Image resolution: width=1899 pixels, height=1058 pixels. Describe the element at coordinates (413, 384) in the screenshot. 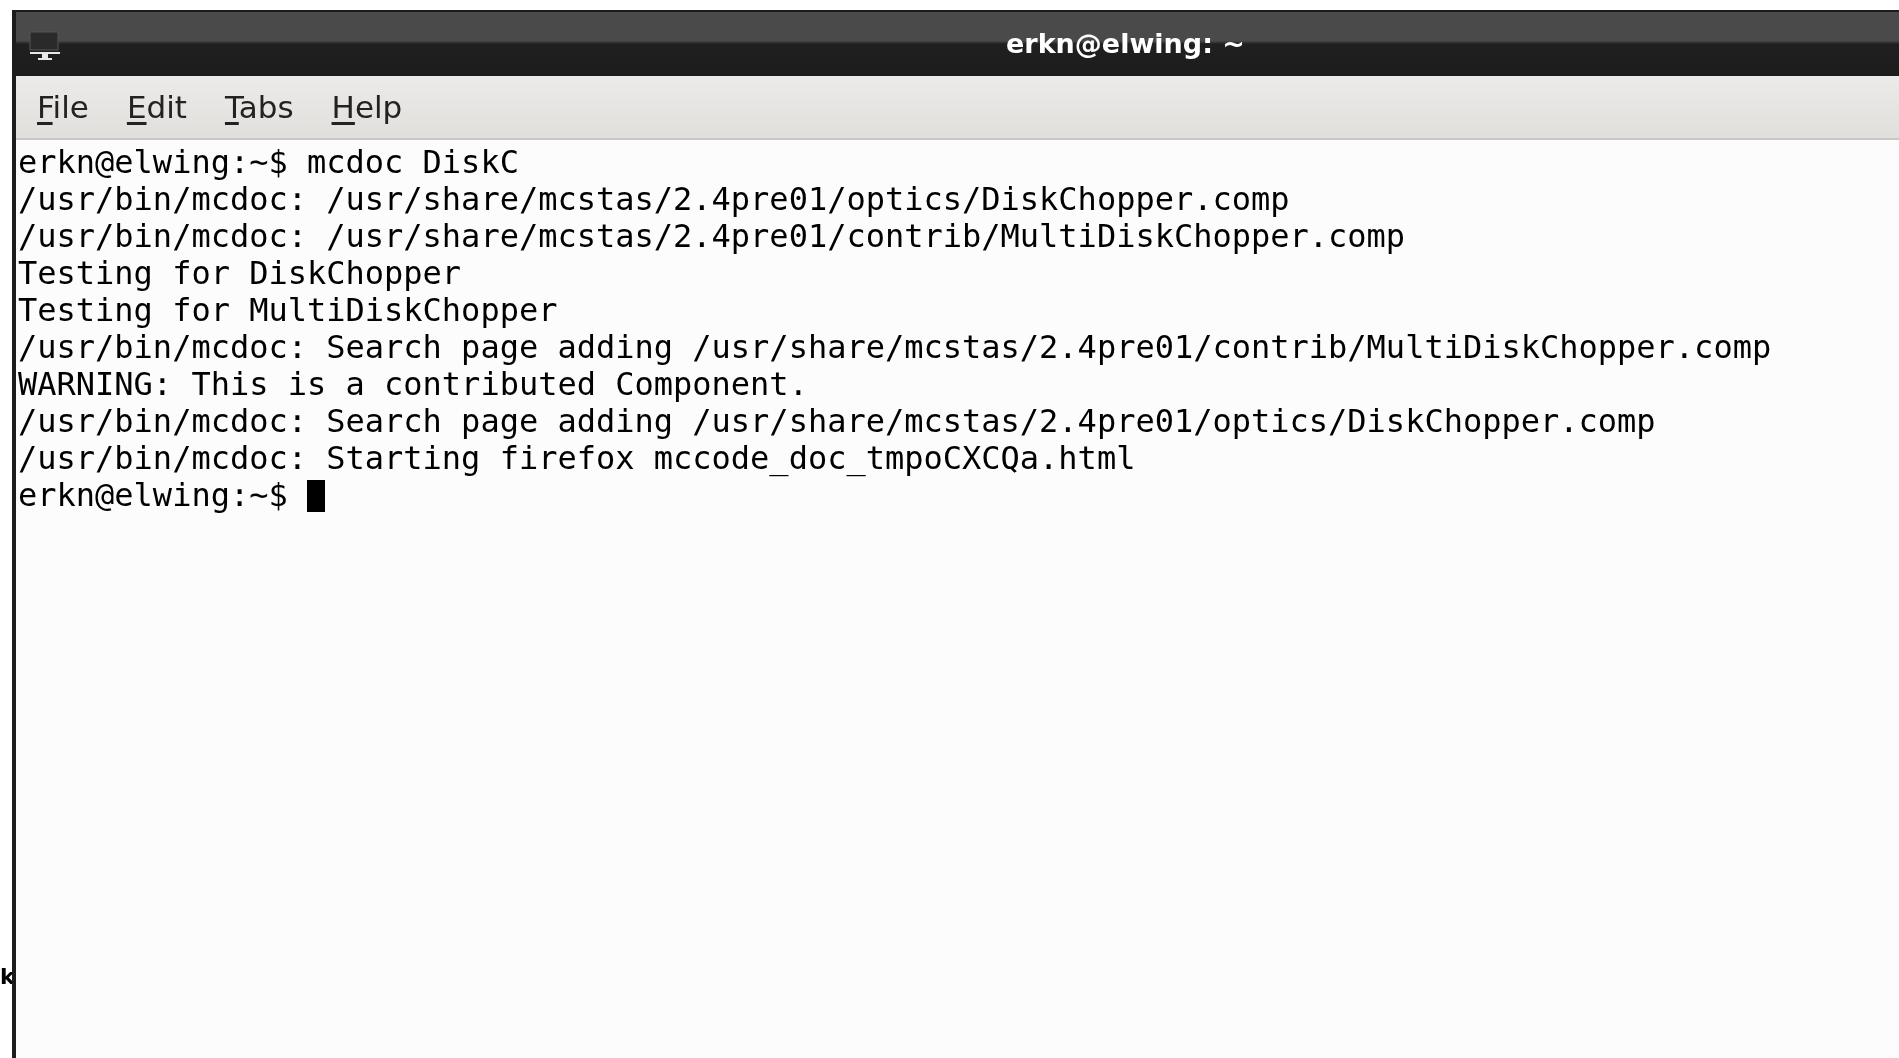

I see `terminal-line: WARNING: This is a contributed Component.` at that location.